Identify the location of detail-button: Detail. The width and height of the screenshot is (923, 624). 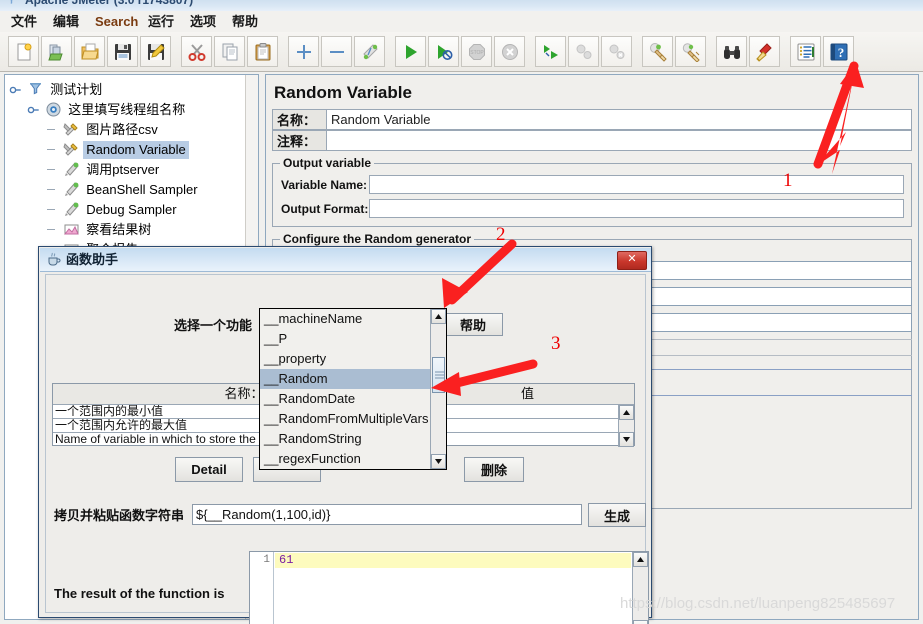
(209, 469).